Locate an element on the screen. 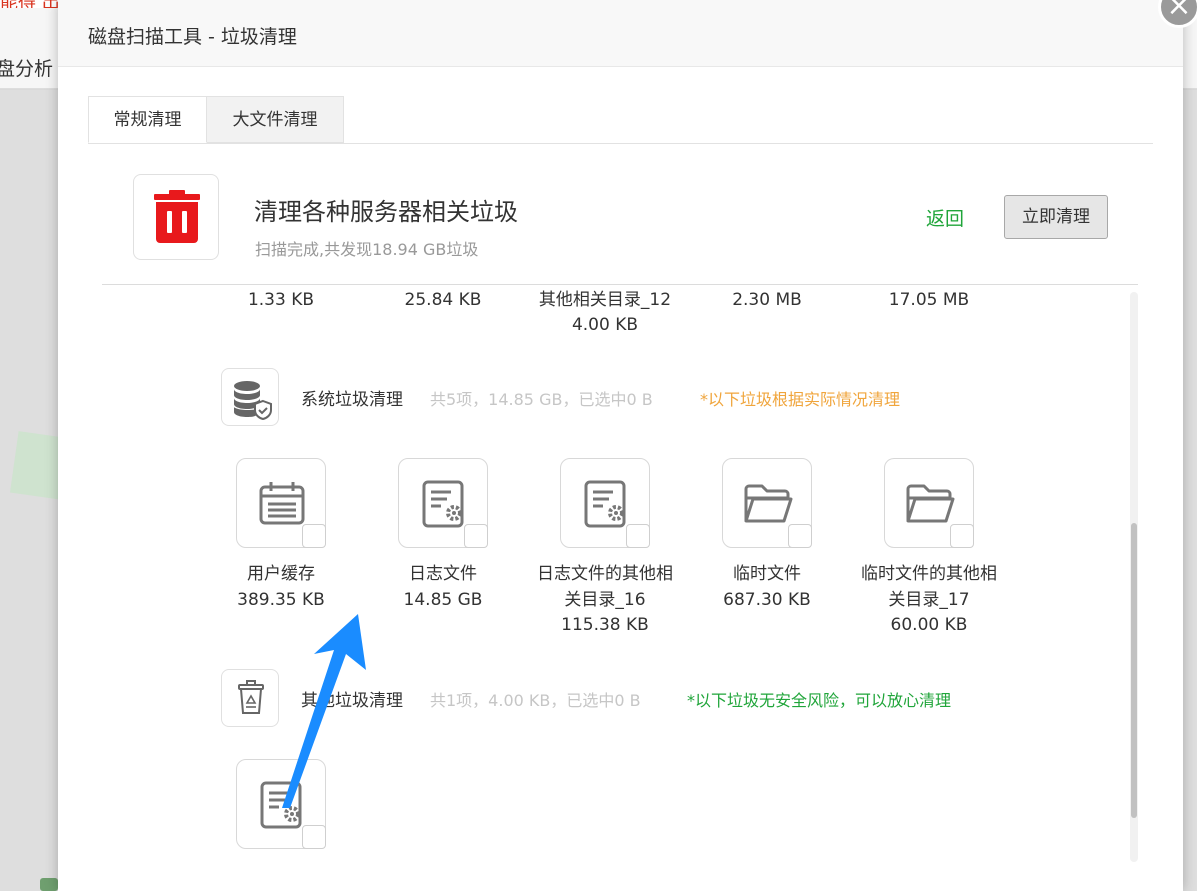 The image size is (1197, 891). list-item: 其他相关目录_12 4.00 KB is located at coordinates (605, 312).